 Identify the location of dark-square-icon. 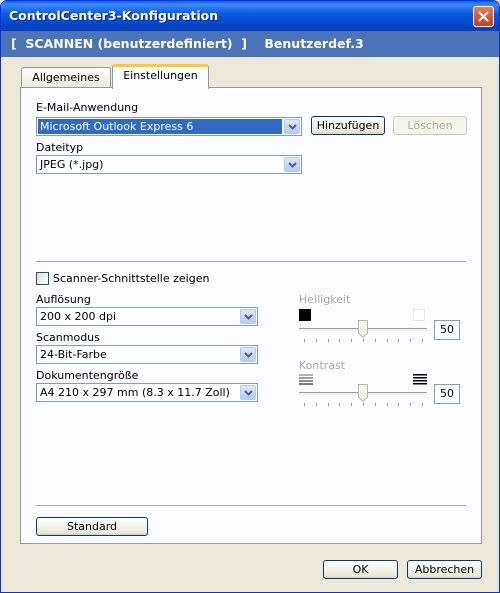
(305, 315).